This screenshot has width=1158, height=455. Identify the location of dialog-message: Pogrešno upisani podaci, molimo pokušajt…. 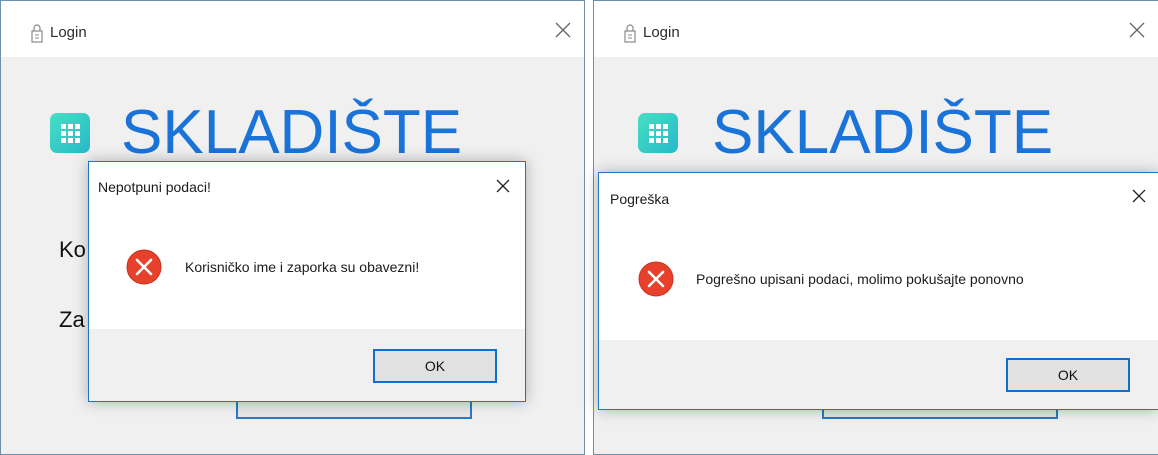
(860, 279).